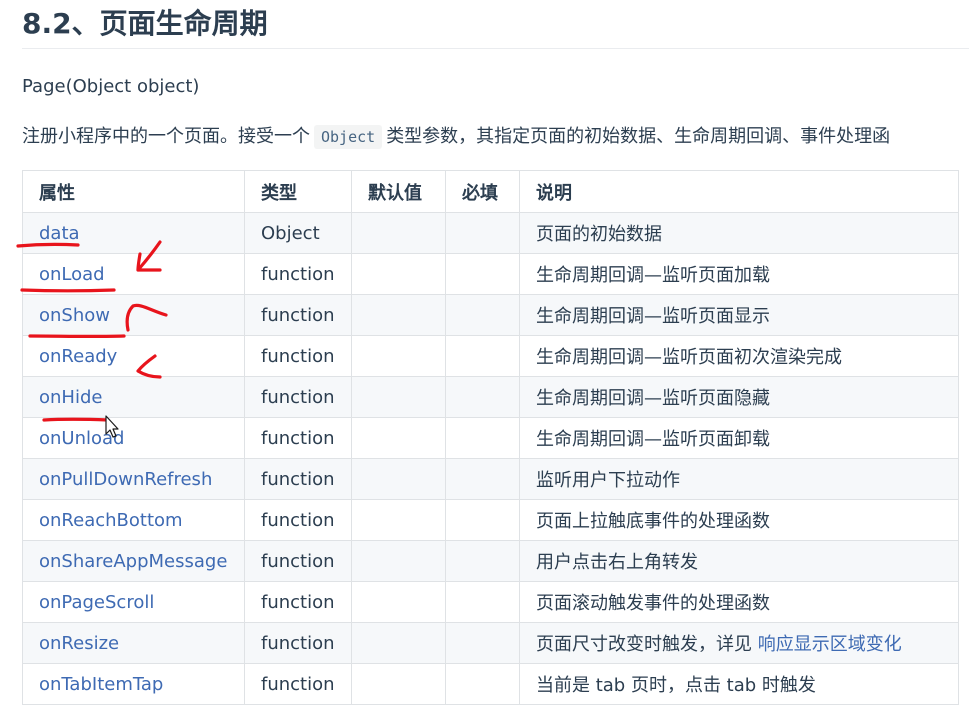  I want to click on table-row: onPageScroll function 页面滚动触发事件的处理函数, so click(490, 602).